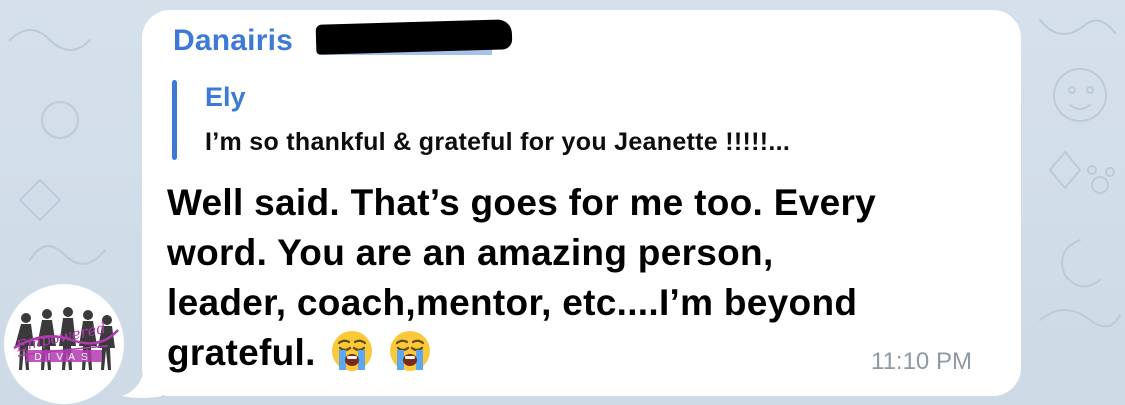 Image resolution: width=1125 pixels, height=405 pixels. Describe the element at coordinates (921, 361) in the screenshot. I see `message-timestamp: 11:10 PM` at that location.